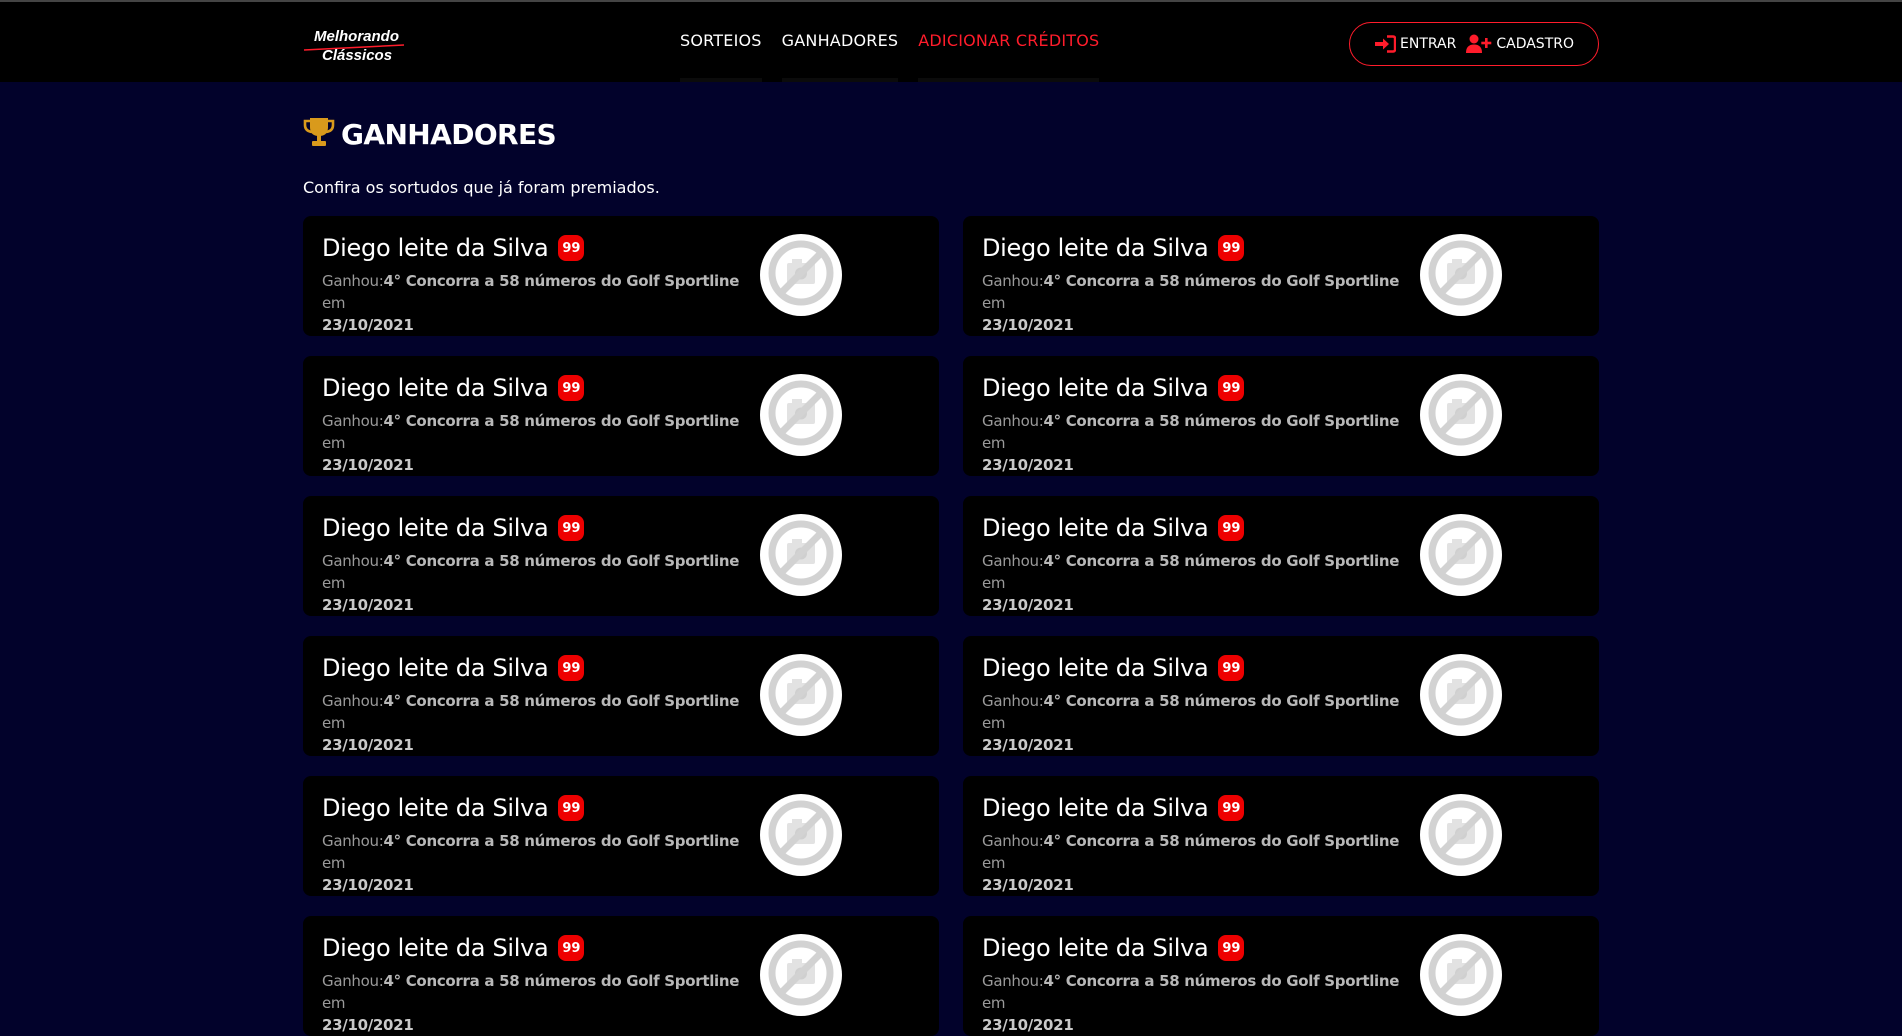 Image resolution: width=1902 pixels, height=1036 pixels. I want to click on logo-line2: Clássicos, so click(357, 55).